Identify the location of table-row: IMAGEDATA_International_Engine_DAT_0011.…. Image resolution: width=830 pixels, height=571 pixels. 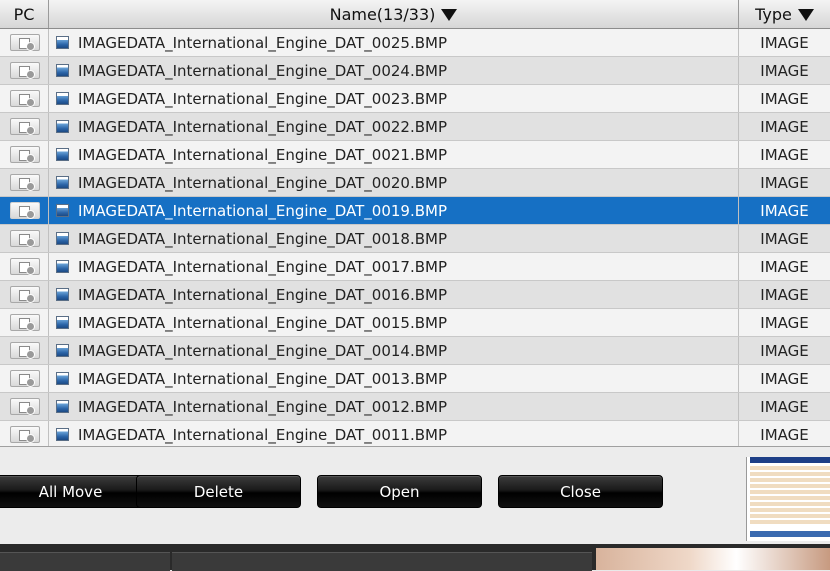
(415, 435).